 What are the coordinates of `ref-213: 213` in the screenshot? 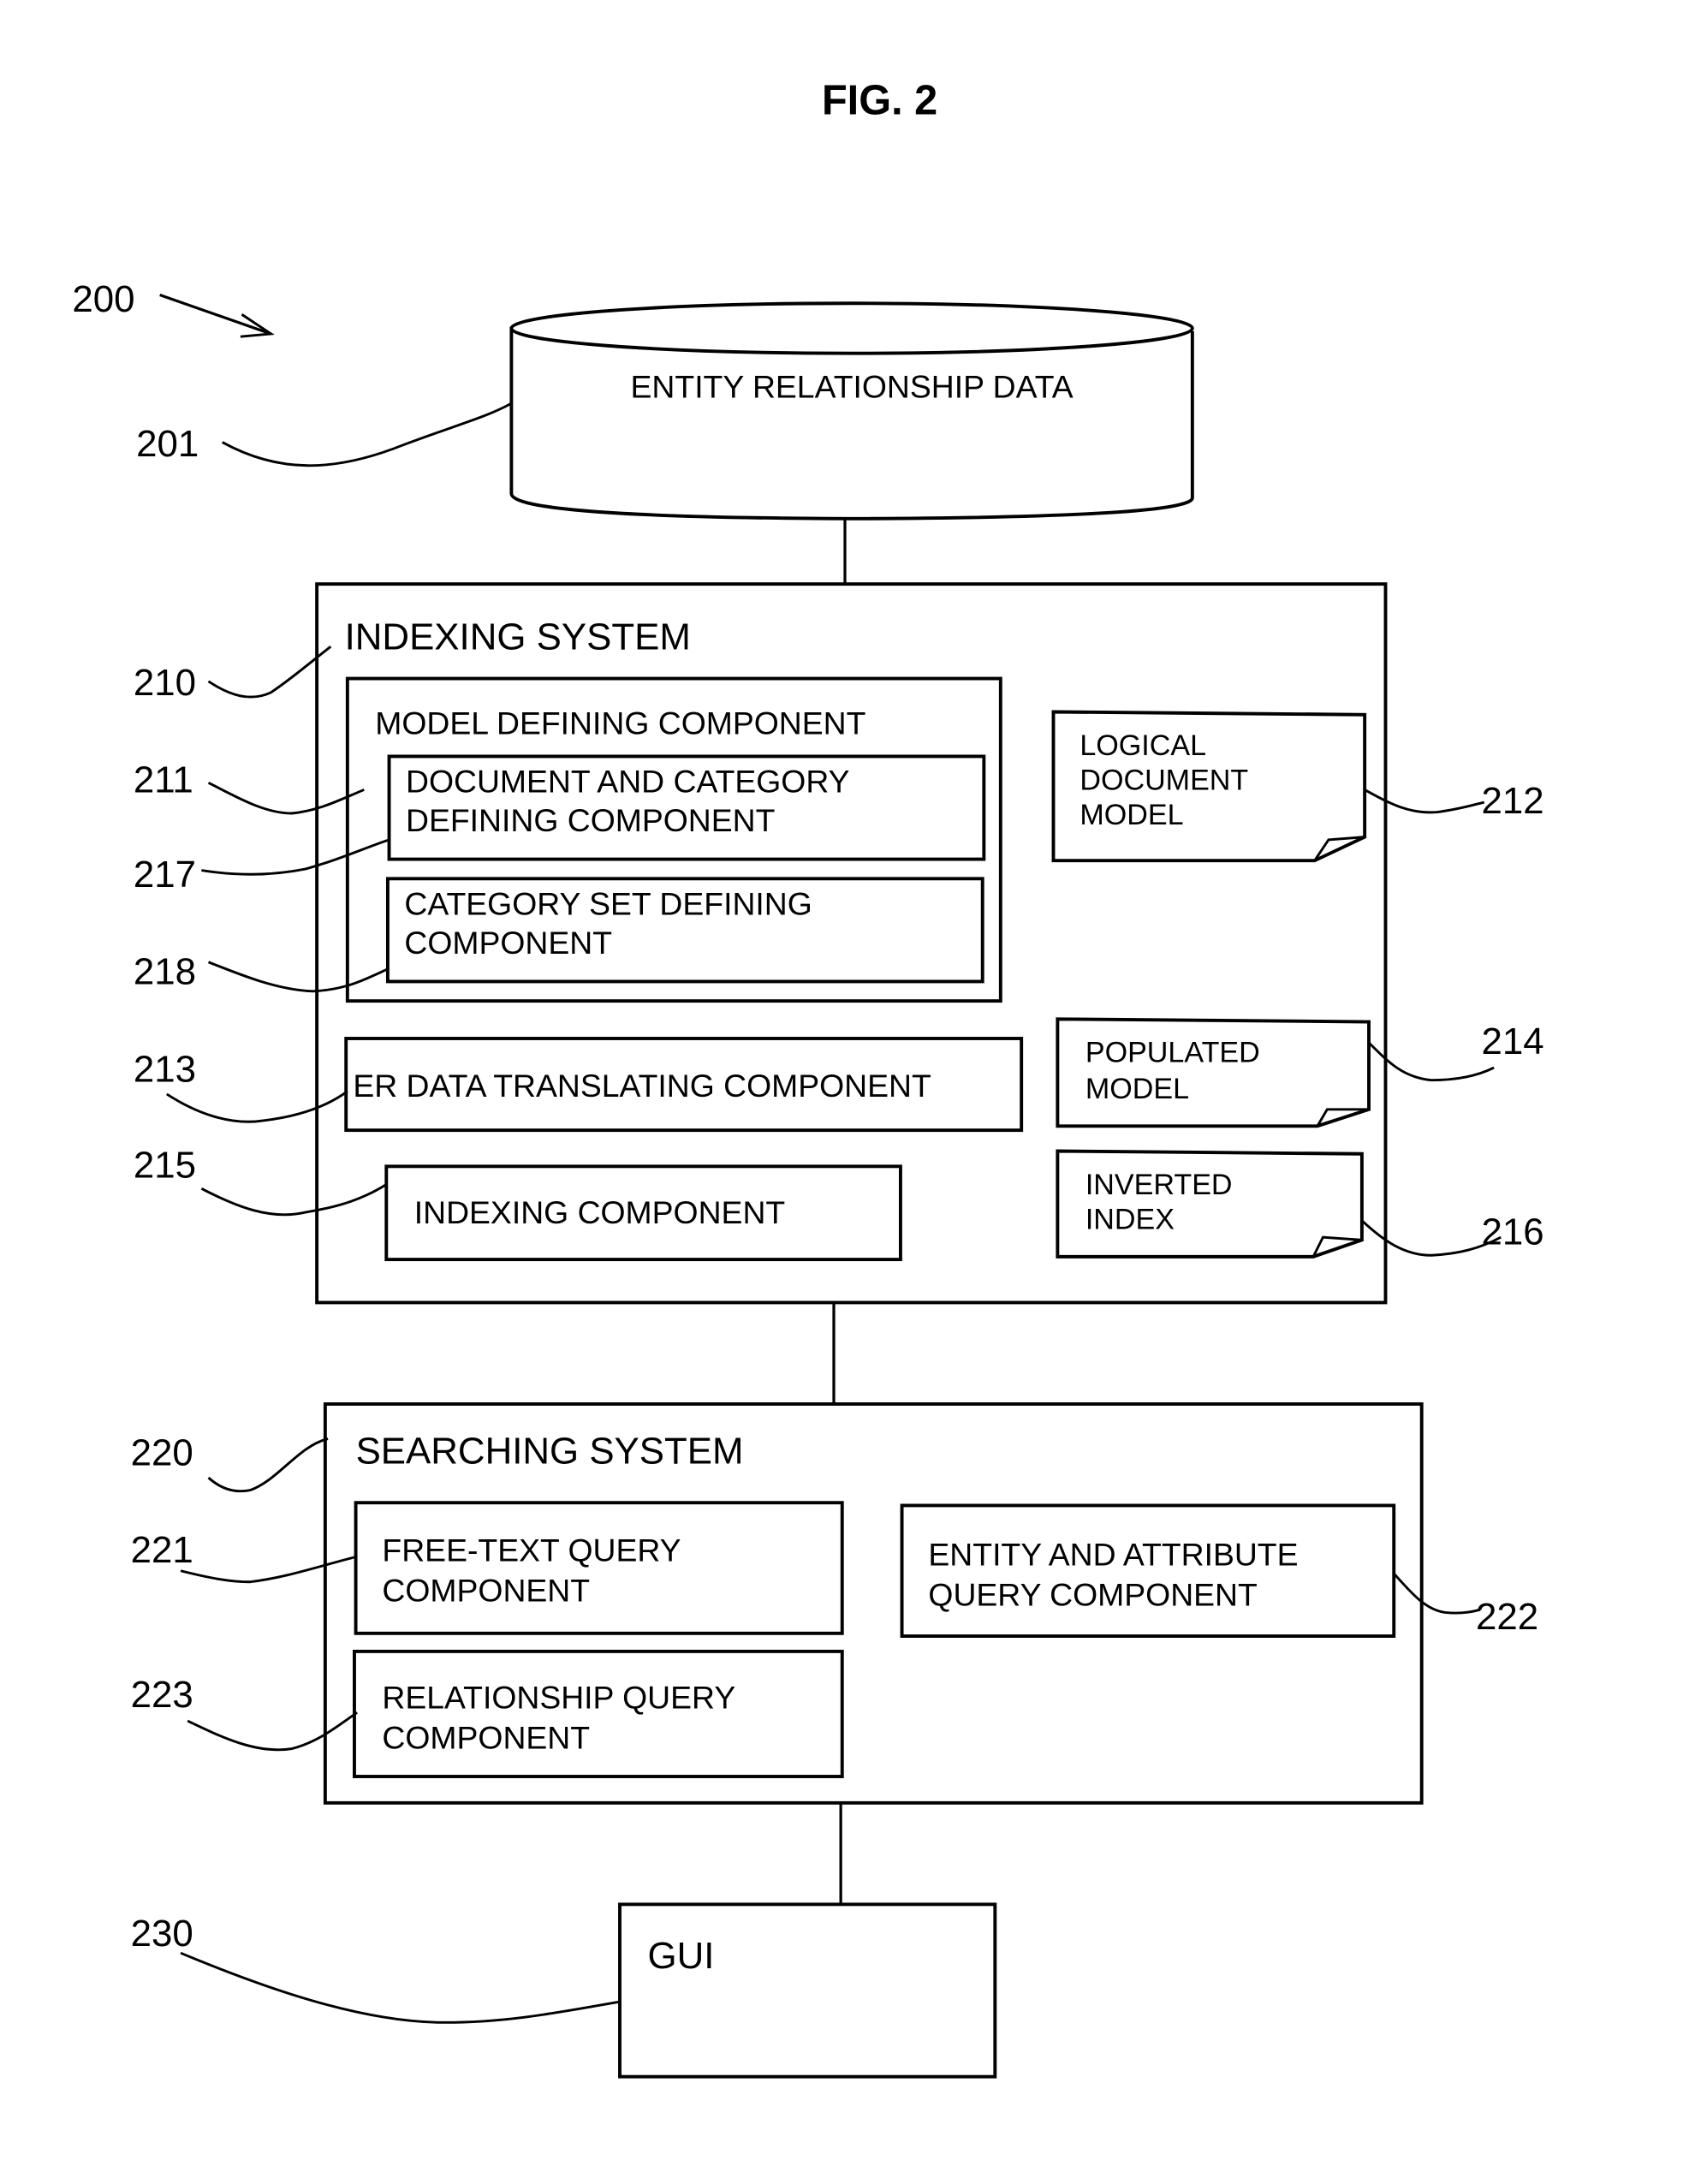 It's located at (165, 1069).